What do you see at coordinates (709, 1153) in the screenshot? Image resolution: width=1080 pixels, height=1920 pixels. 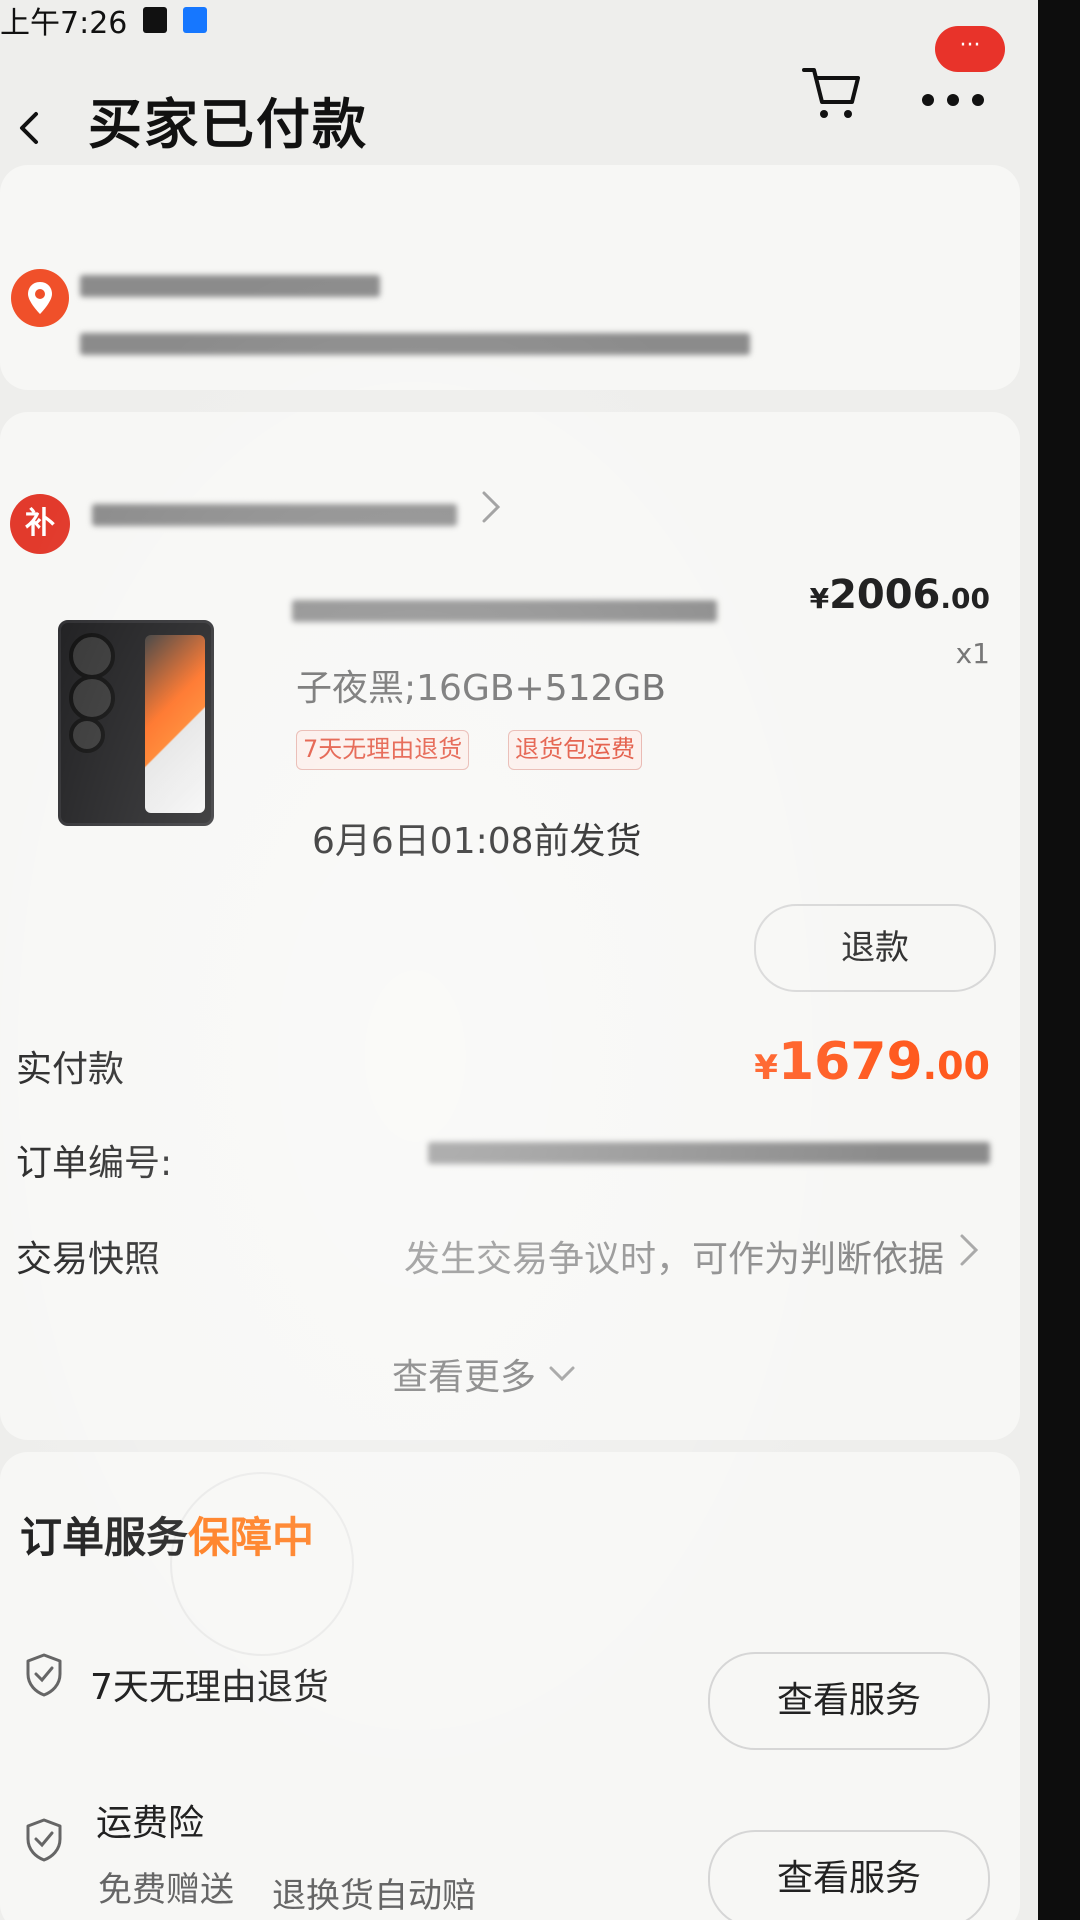 I see `order-number-redacted` at bounding box center [709, 1153].